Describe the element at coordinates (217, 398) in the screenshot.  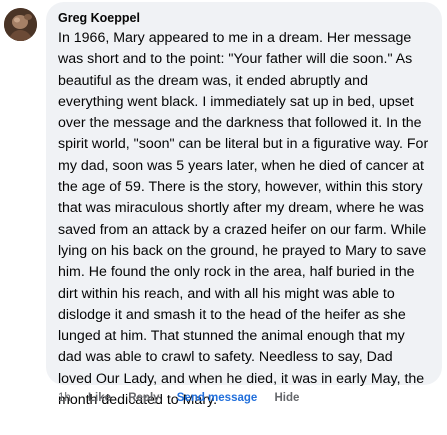
I see `send-message-button: Send message` at that location.